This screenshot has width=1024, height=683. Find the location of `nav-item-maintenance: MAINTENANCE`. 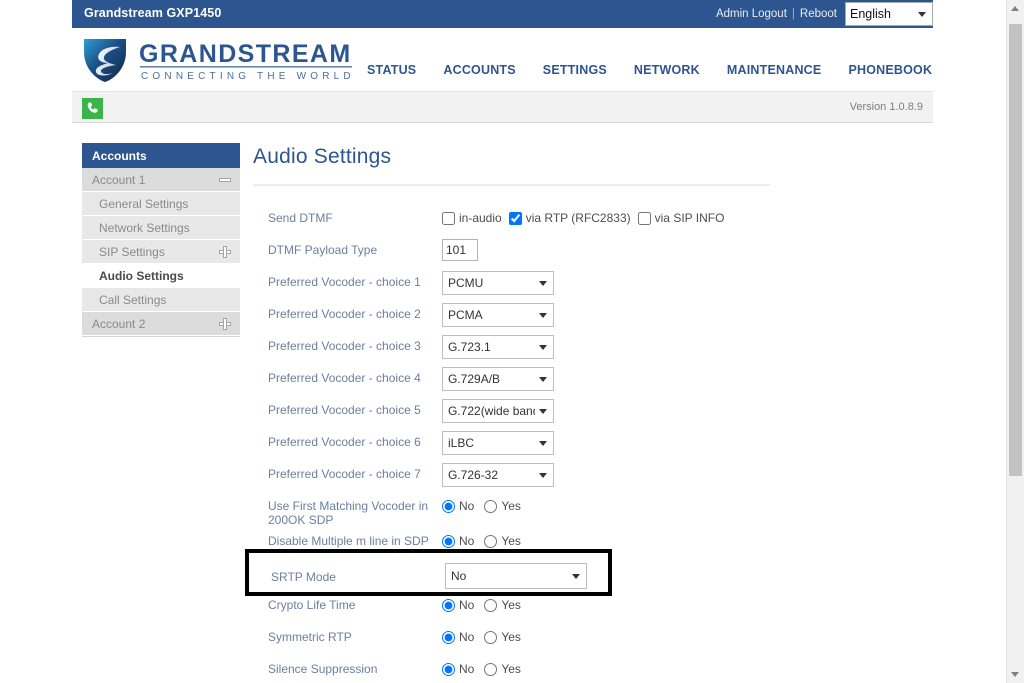

nav-item-maintenance: MAINTENANCE is located at coordinates (774, 70).